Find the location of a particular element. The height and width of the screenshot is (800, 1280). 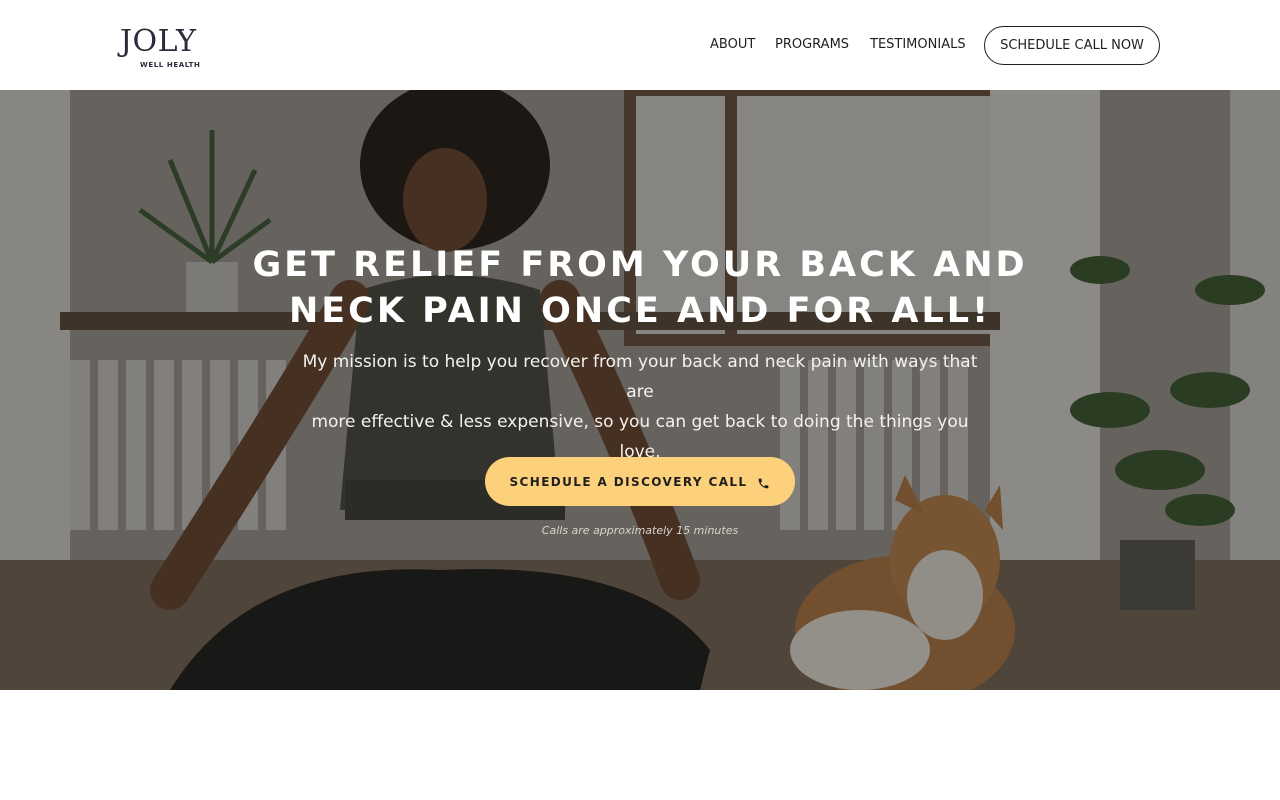

nav-link-testimonials: TESTIMONIALS is located at coordinates (918, 45).